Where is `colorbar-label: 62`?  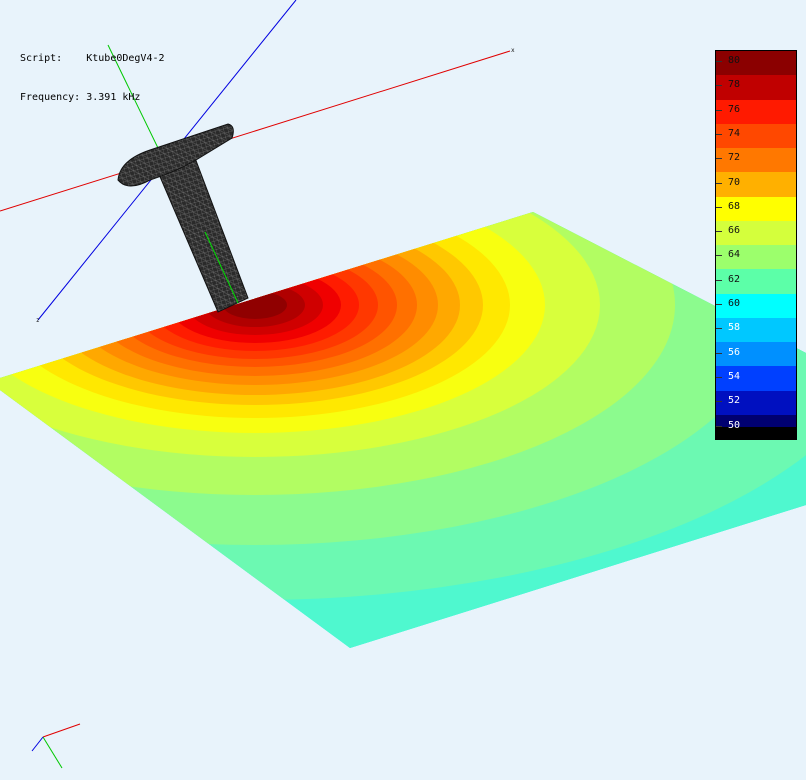
colorbar-label: 62 is located at coordinates (734, 279).